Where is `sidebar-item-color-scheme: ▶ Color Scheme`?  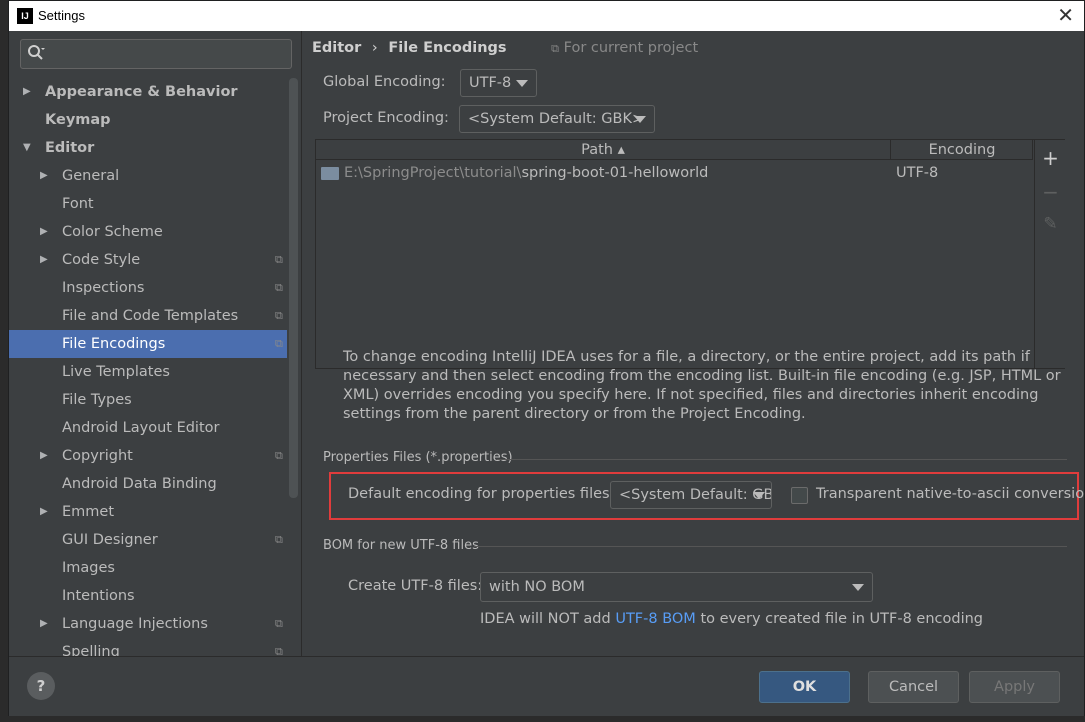 sidebar-item-color-scheme: ▶ Color Scheme is located at coordinates (148, 232).